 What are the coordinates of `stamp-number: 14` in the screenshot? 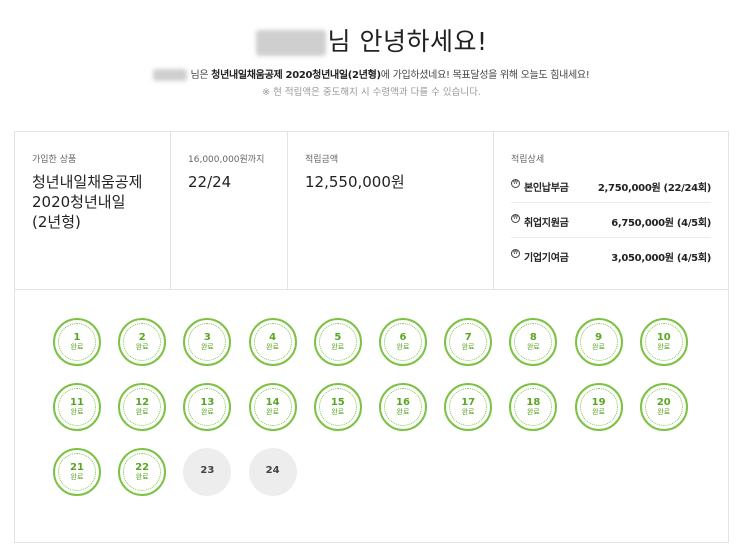 It's located at (272, 402).